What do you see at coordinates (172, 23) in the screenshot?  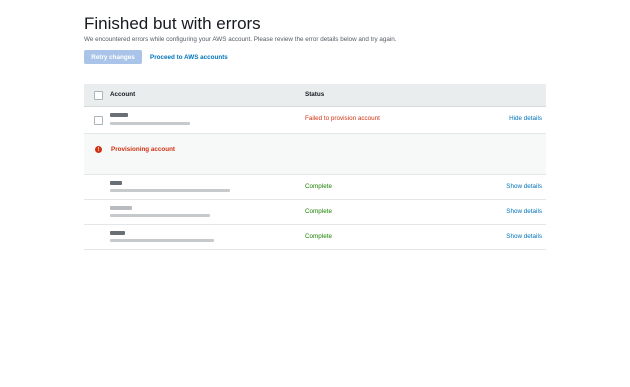 I see `page-title: Finished but with errors` at bounding box center [172, 23].